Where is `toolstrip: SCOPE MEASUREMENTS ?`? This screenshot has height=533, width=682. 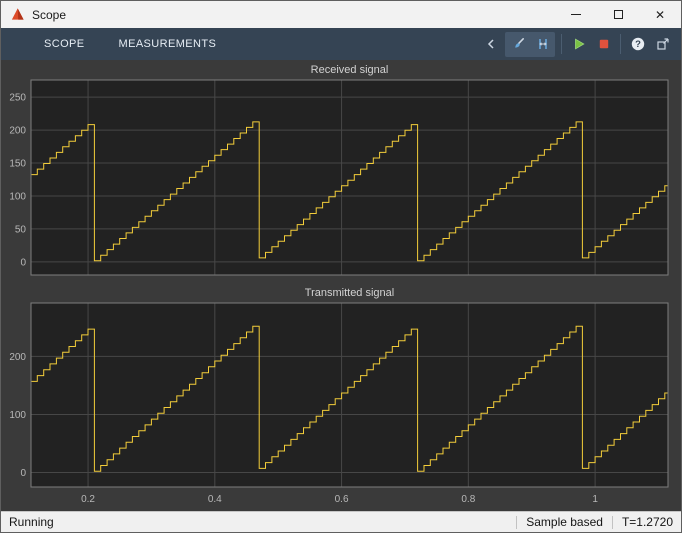
toolstrip: SCOPE MEASUREMENTS ? is located at coordinates (341, 44).